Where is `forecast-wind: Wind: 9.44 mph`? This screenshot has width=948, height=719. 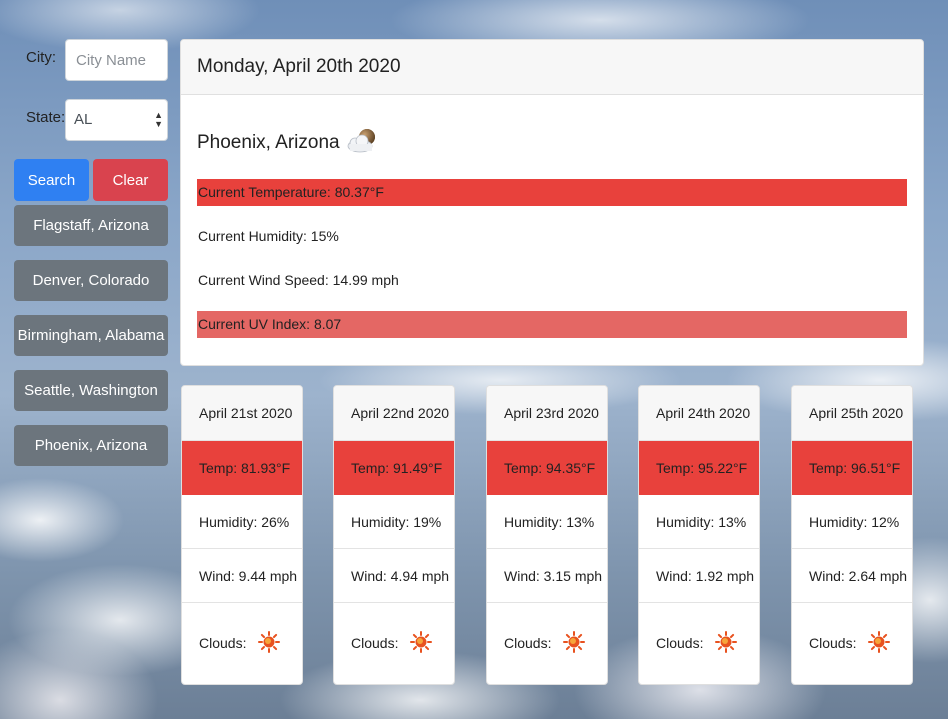 forecast-wind: Wind: 9.44 mph is located at coordinates (242, 576).